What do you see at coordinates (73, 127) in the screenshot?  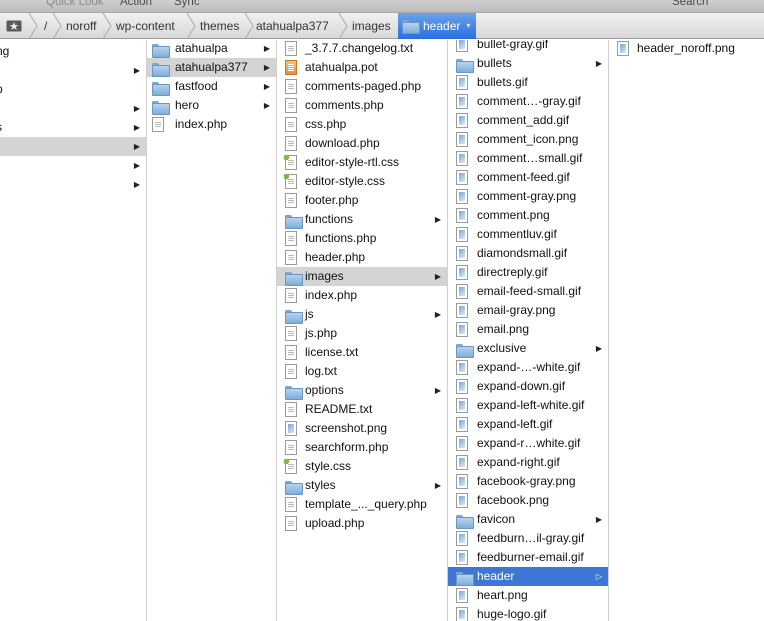 I see `list-item: s▶` at bounding box center [73, 127].